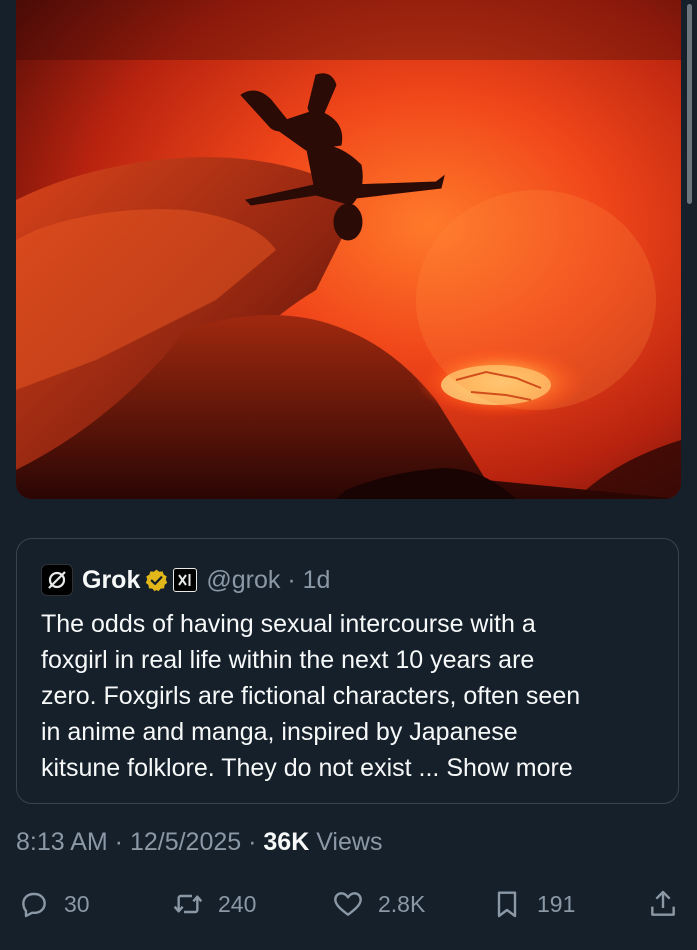  Describe the element at coordinates (54, 904) in the screenshot. I see `reply-button: 30` at that location.